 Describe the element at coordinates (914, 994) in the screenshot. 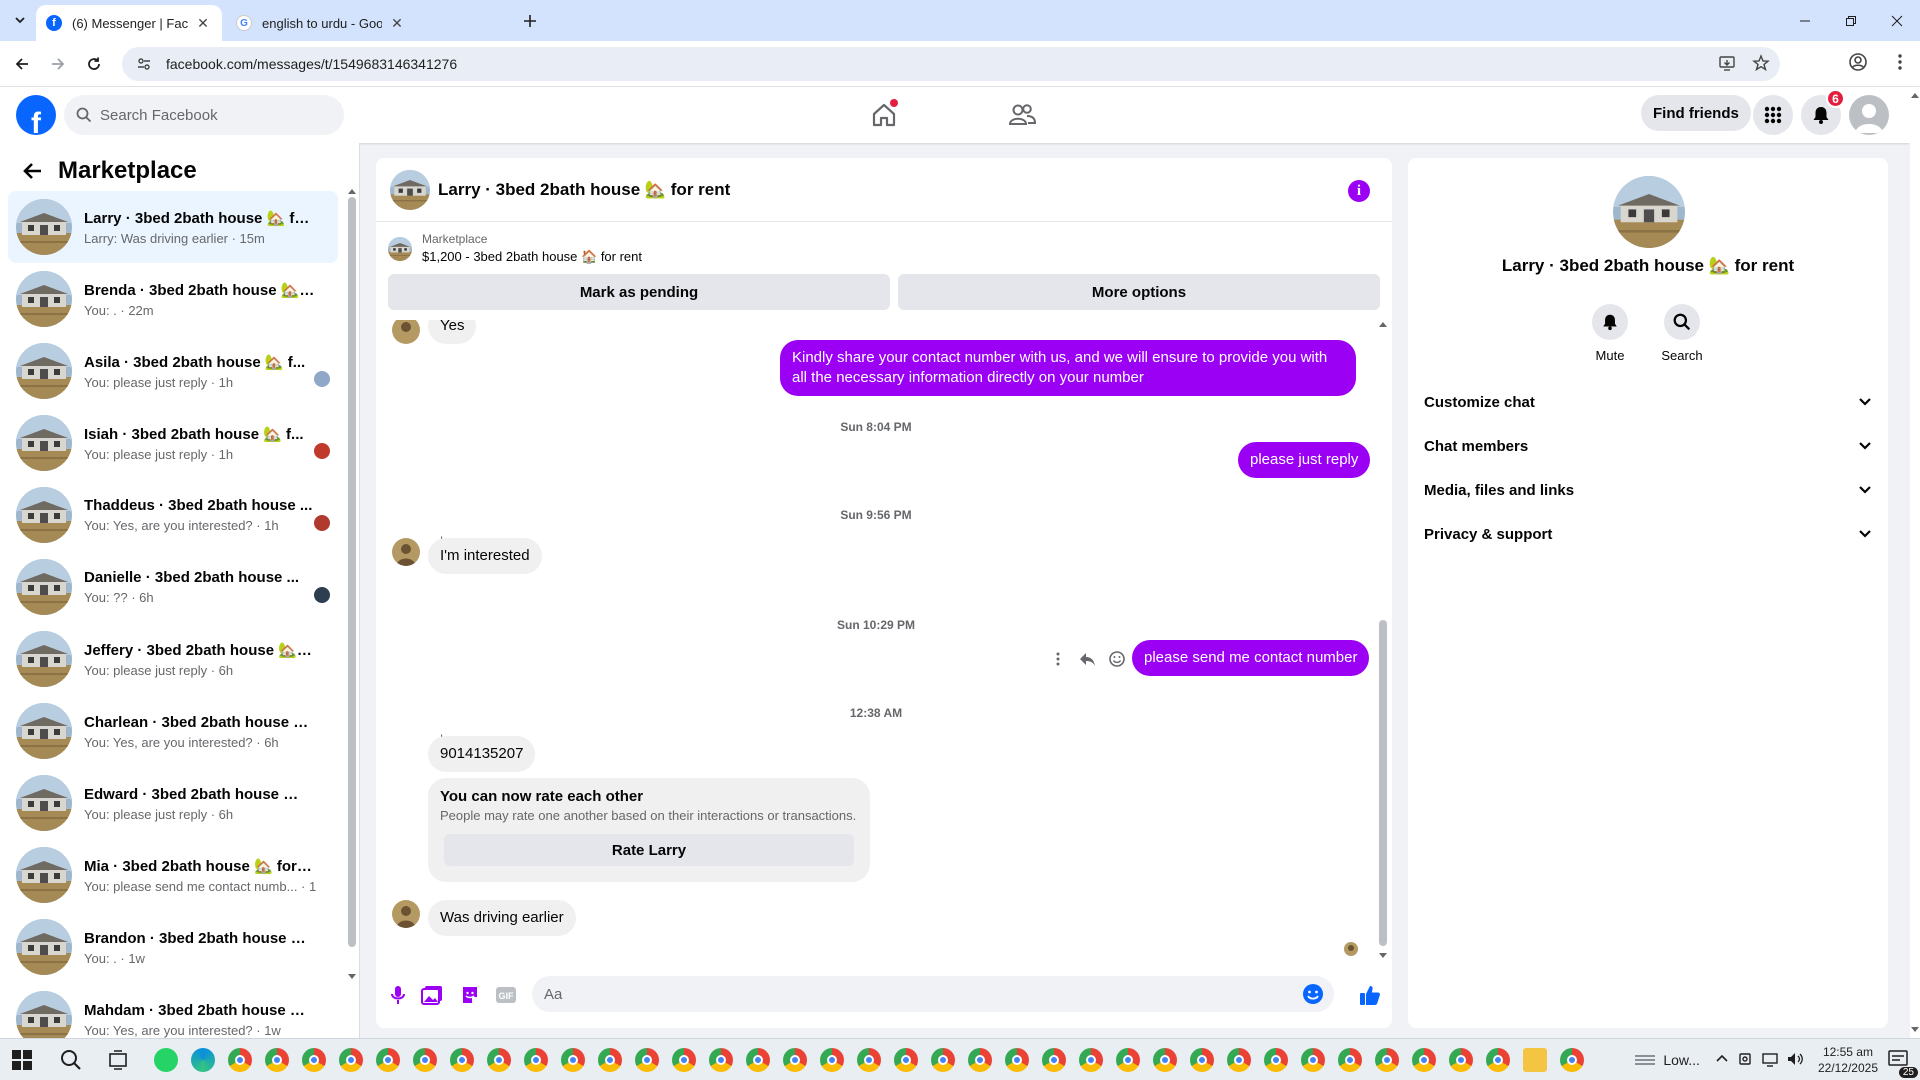

I see `message-input` at that location.